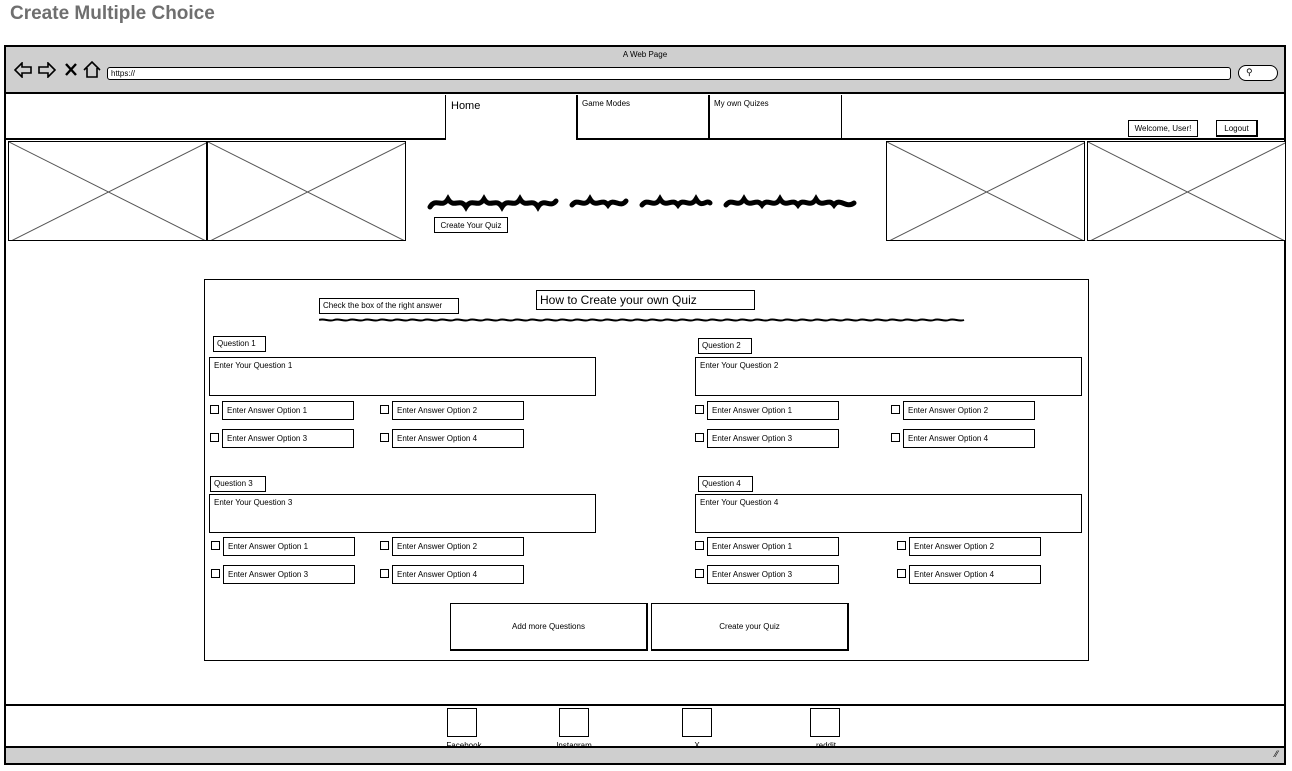 The image size is (1292, 771). Describe the element at coordinates (775, 117) in the screenshot. I see `tab-my-own-quizes: My own Quizes` at that location.